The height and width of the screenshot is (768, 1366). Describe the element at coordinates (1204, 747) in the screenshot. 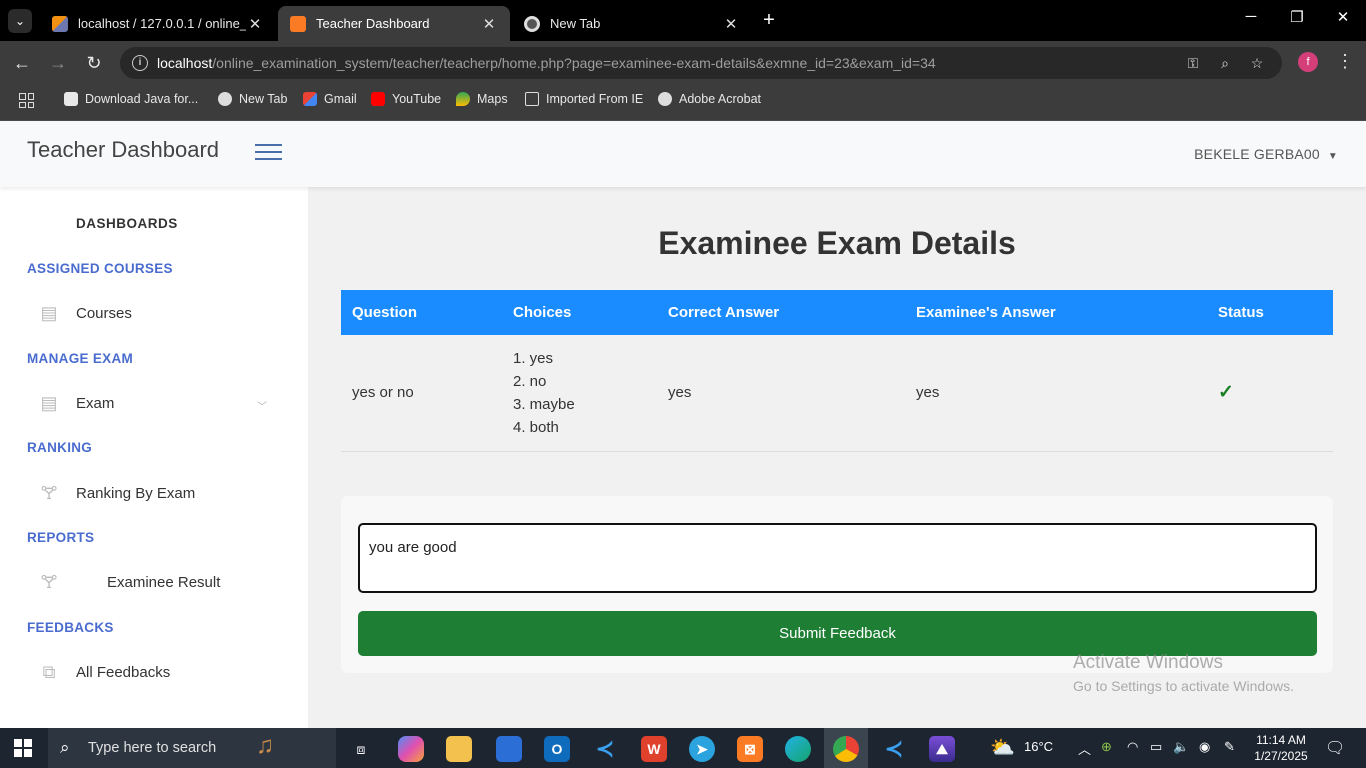

I see `camera-icon: ◉` at that location.